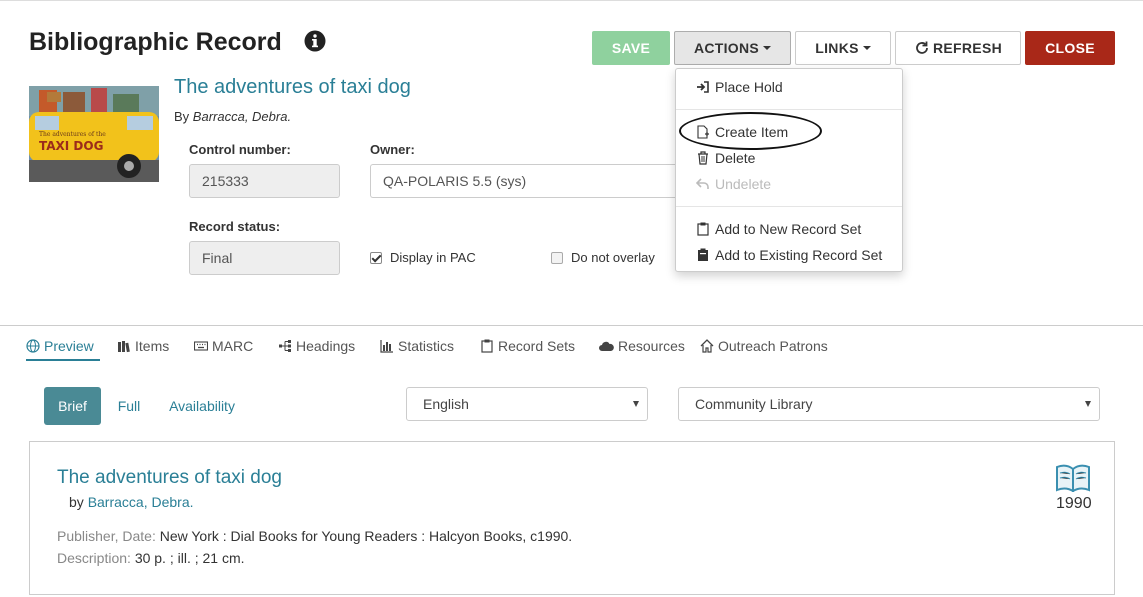 This screenshot has height=597, width=1143. What do you see at coordinates (703, 87) in the screenshot?
I see `sign-in-icon` at bounding box center [703, 87].